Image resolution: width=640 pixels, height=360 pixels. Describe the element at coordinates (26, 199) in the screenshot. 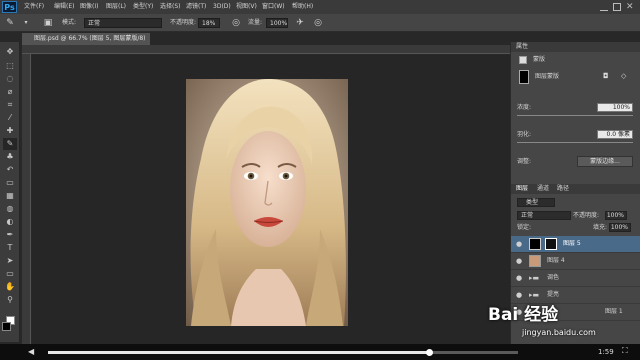

I see `ruler-left` at that location.